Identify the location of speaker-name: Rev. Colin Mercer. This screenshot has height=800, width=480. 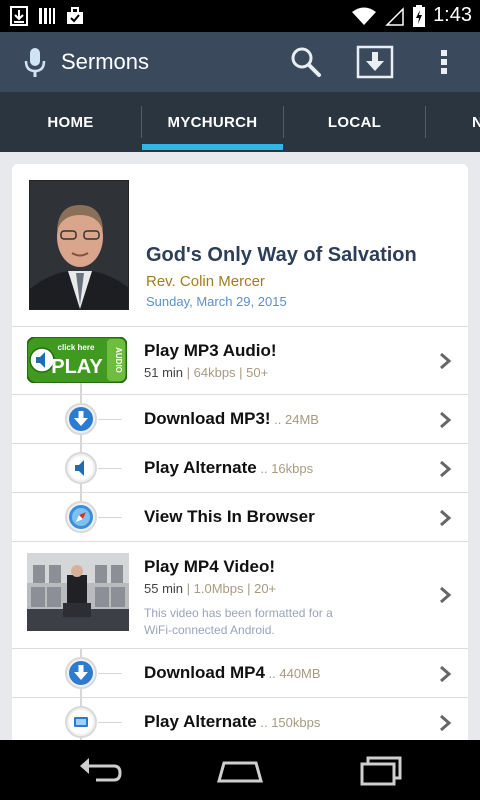
(205, 281).